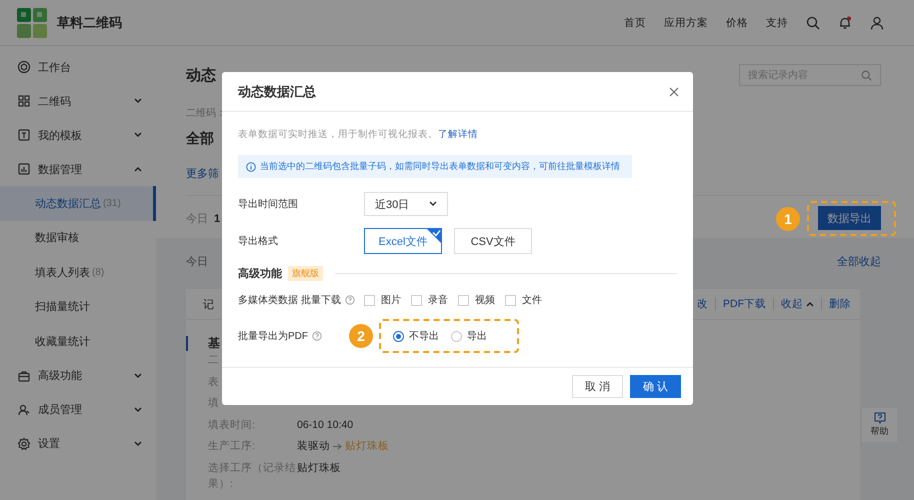 Image resolution: width=914 pixels, height=500 pixels. I want to click on sidebar-subitem: 收藏量统计, so click(78, 341).